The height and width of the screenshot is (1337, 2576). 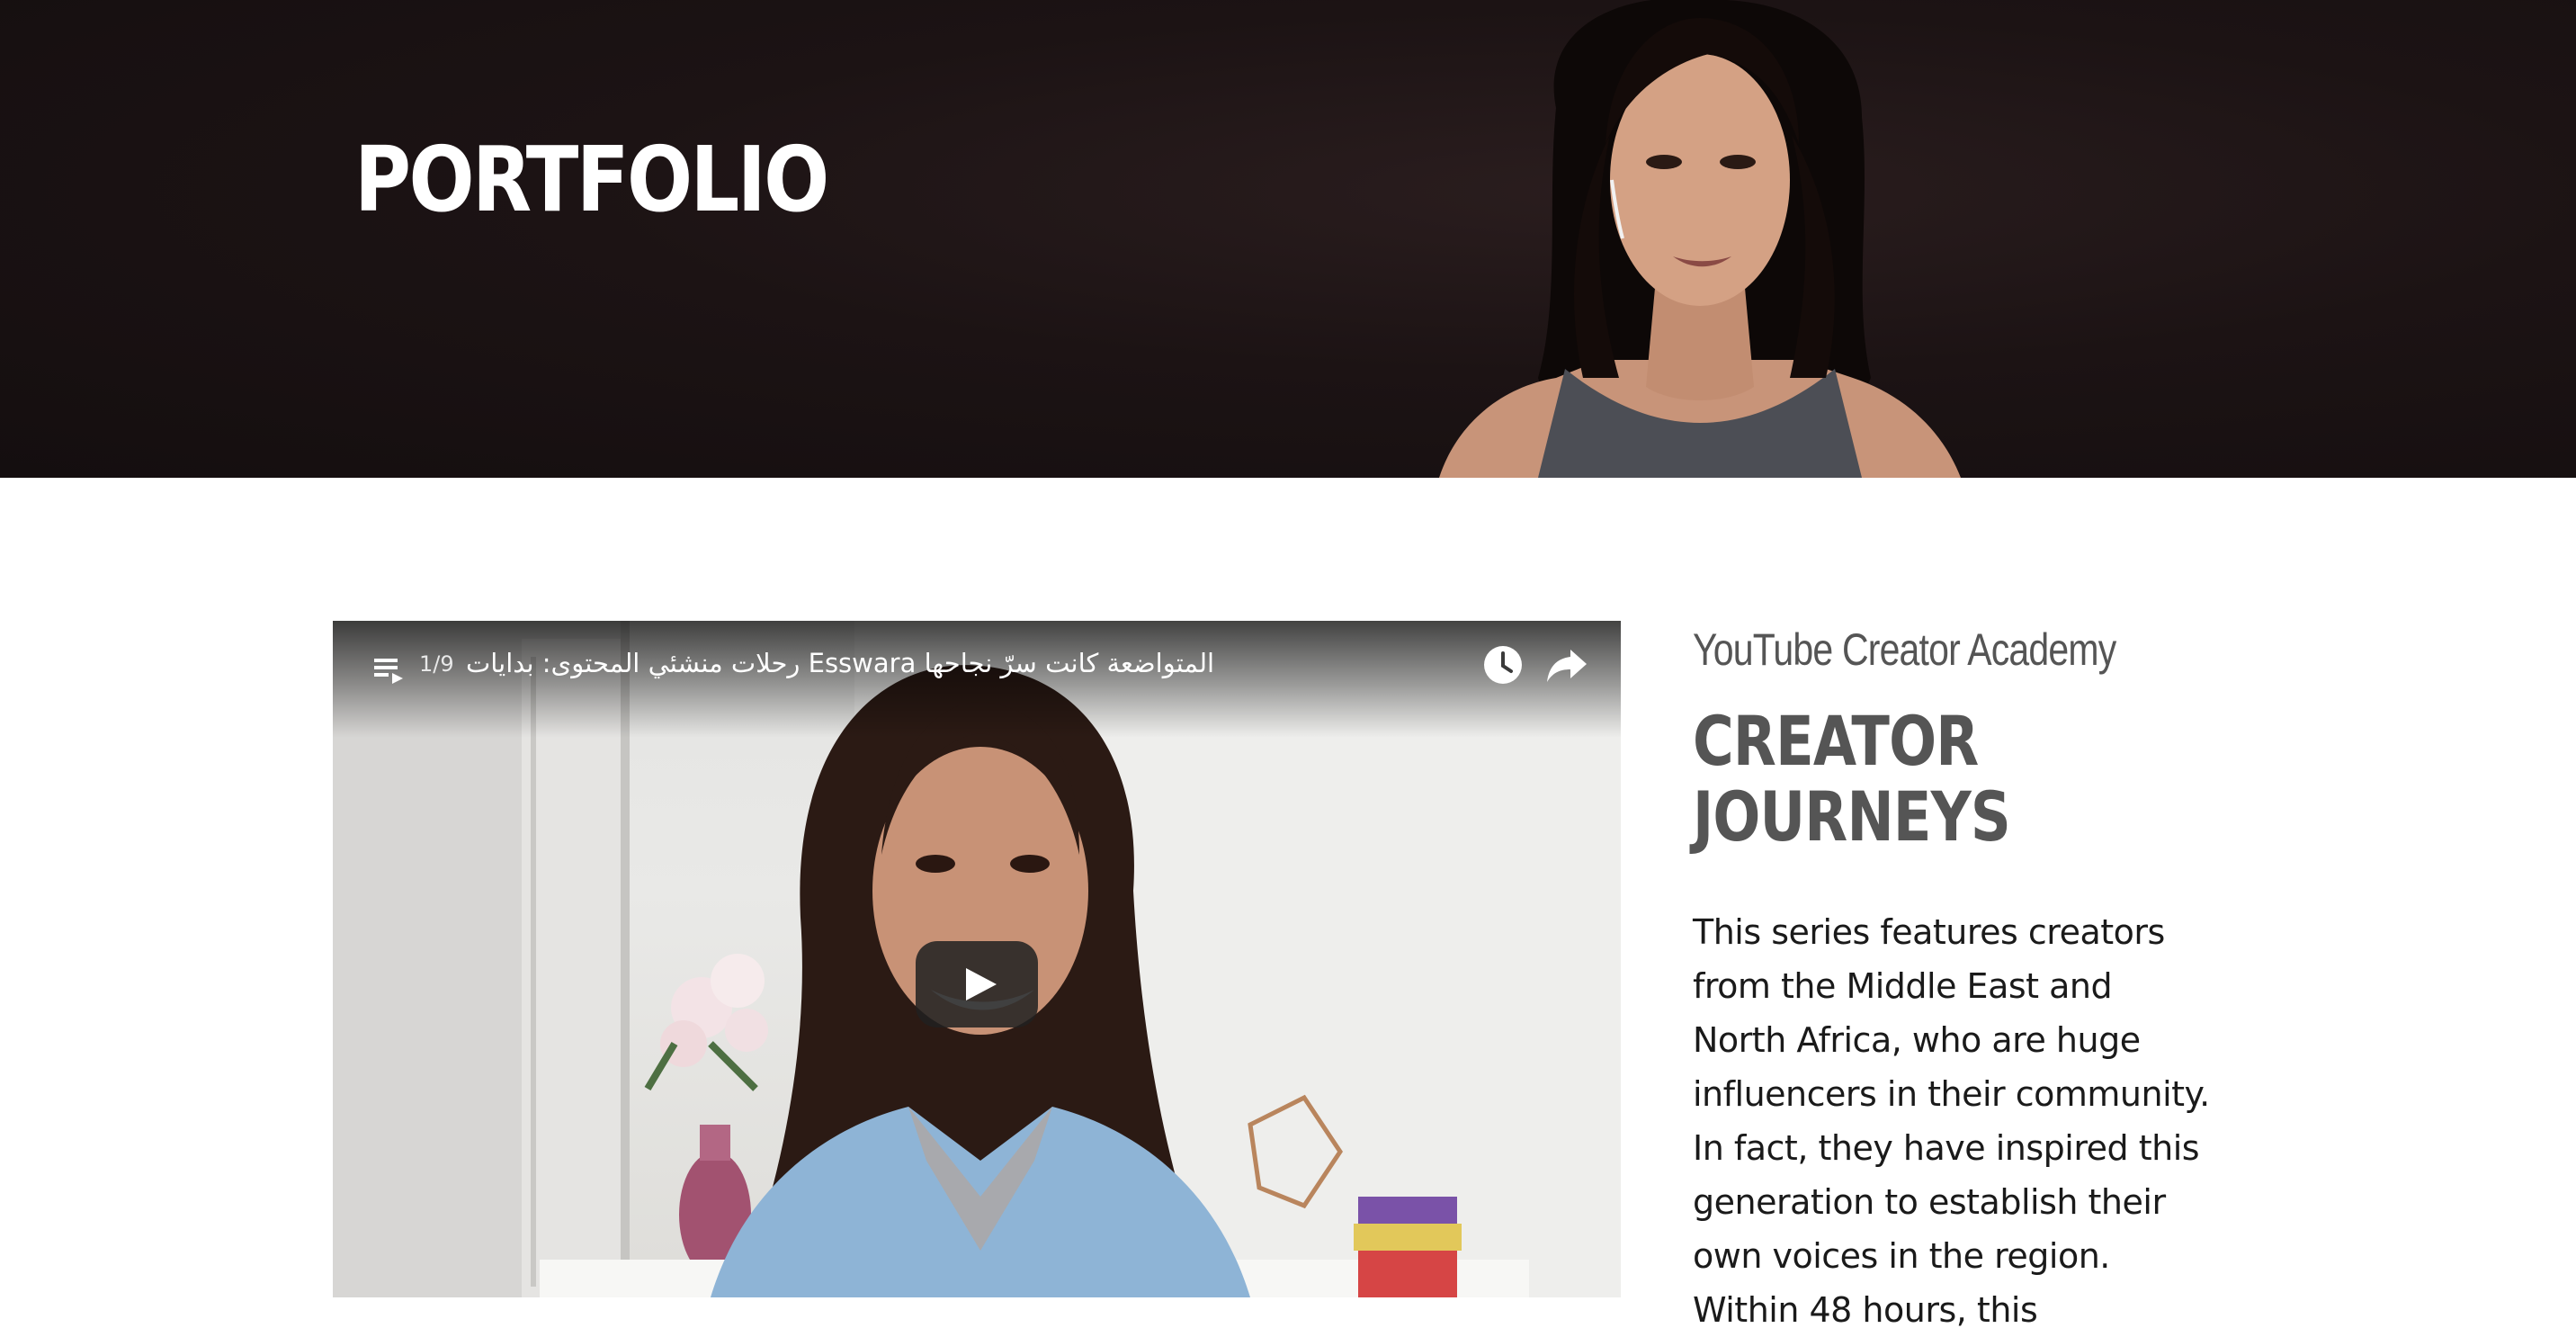 What do you see at coordinates (388, 669) in the screenshot?
I see `playlist-icon` at bounding box center [388, 669].